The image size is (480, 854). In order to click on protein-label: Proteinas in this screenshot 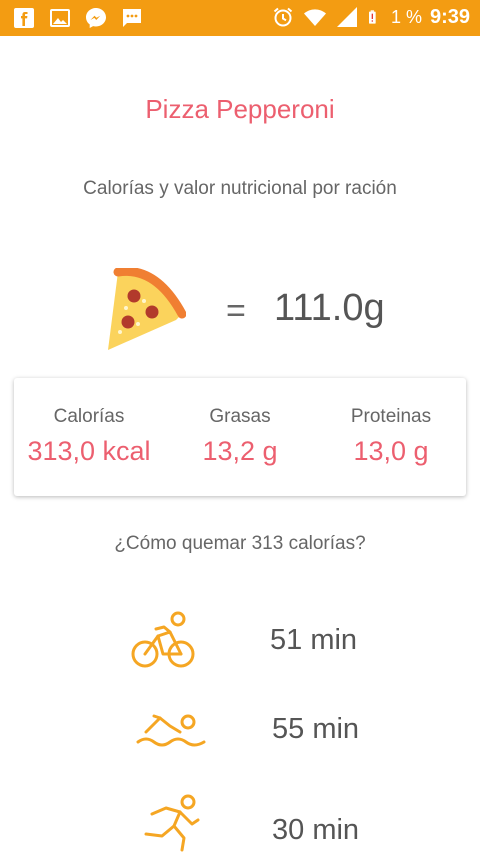, I will do `click(391, 416)`.